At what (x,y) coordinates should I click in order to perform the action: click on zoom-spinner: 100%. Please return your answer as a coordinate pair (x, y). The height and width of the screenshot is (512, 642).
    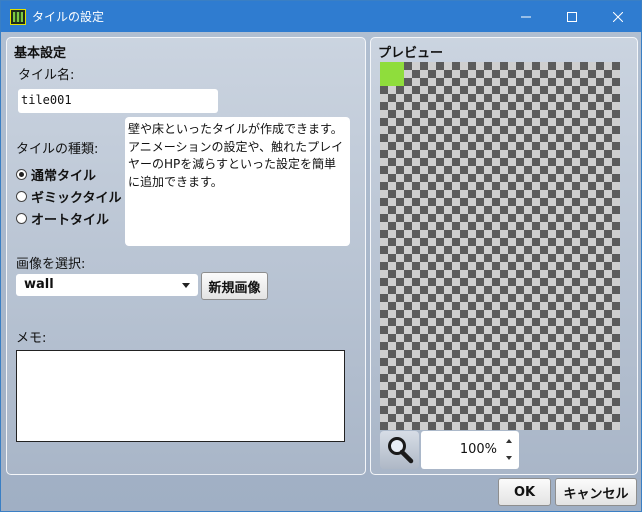
    Looking at the image, I should click on (470, 450).